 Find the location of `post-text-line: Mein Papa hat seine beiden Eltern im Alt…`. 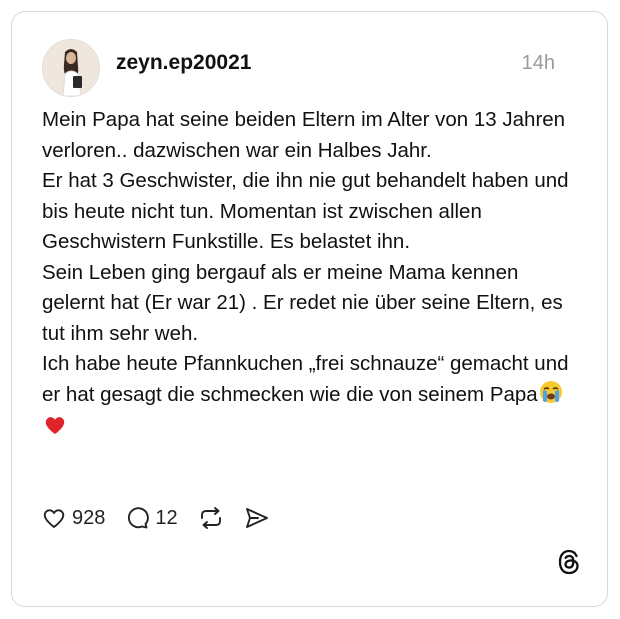

post-text-line: Mein Papa hat seine beiden Eltern im Alt… is located at coordinates (304, 135).